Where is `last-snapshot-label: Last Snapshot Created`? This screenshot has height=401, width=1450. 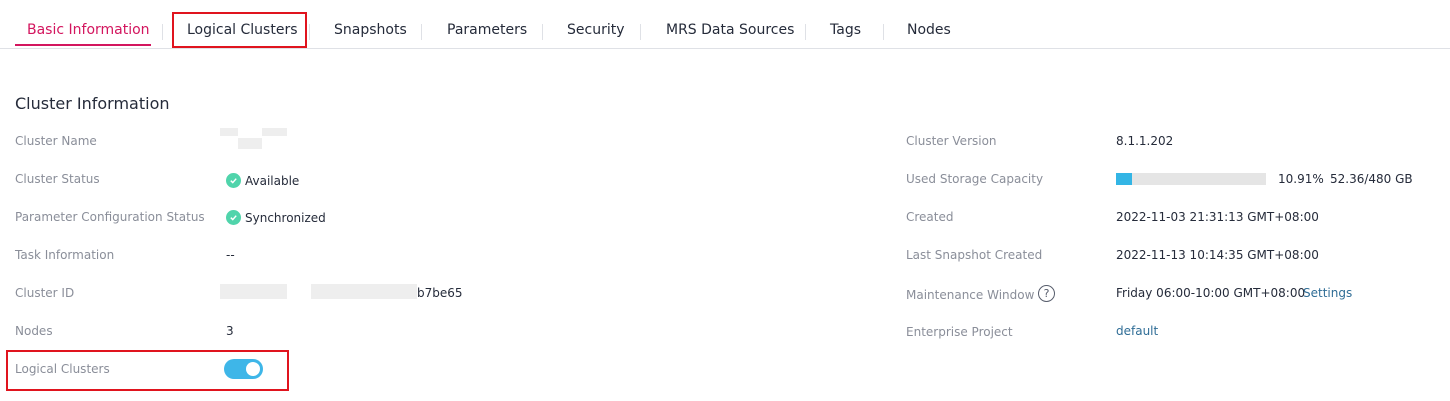
last-snapshot-label: Last Snapshot Created is located at coordinates (974, 255).